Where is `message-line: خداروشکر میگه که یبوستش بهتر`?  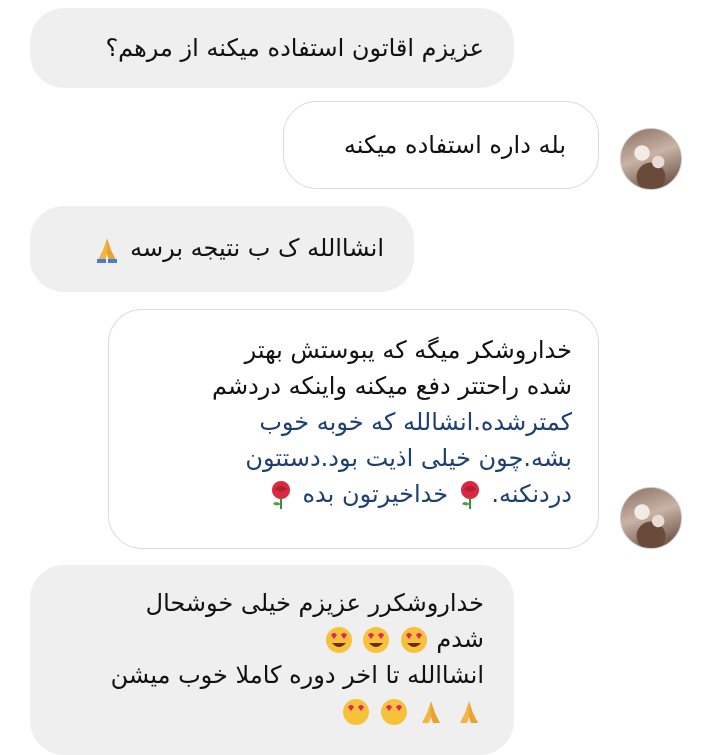
message-line: خداروشکر میگه که یبوستش بهتر is located at coordinates (408, 350).